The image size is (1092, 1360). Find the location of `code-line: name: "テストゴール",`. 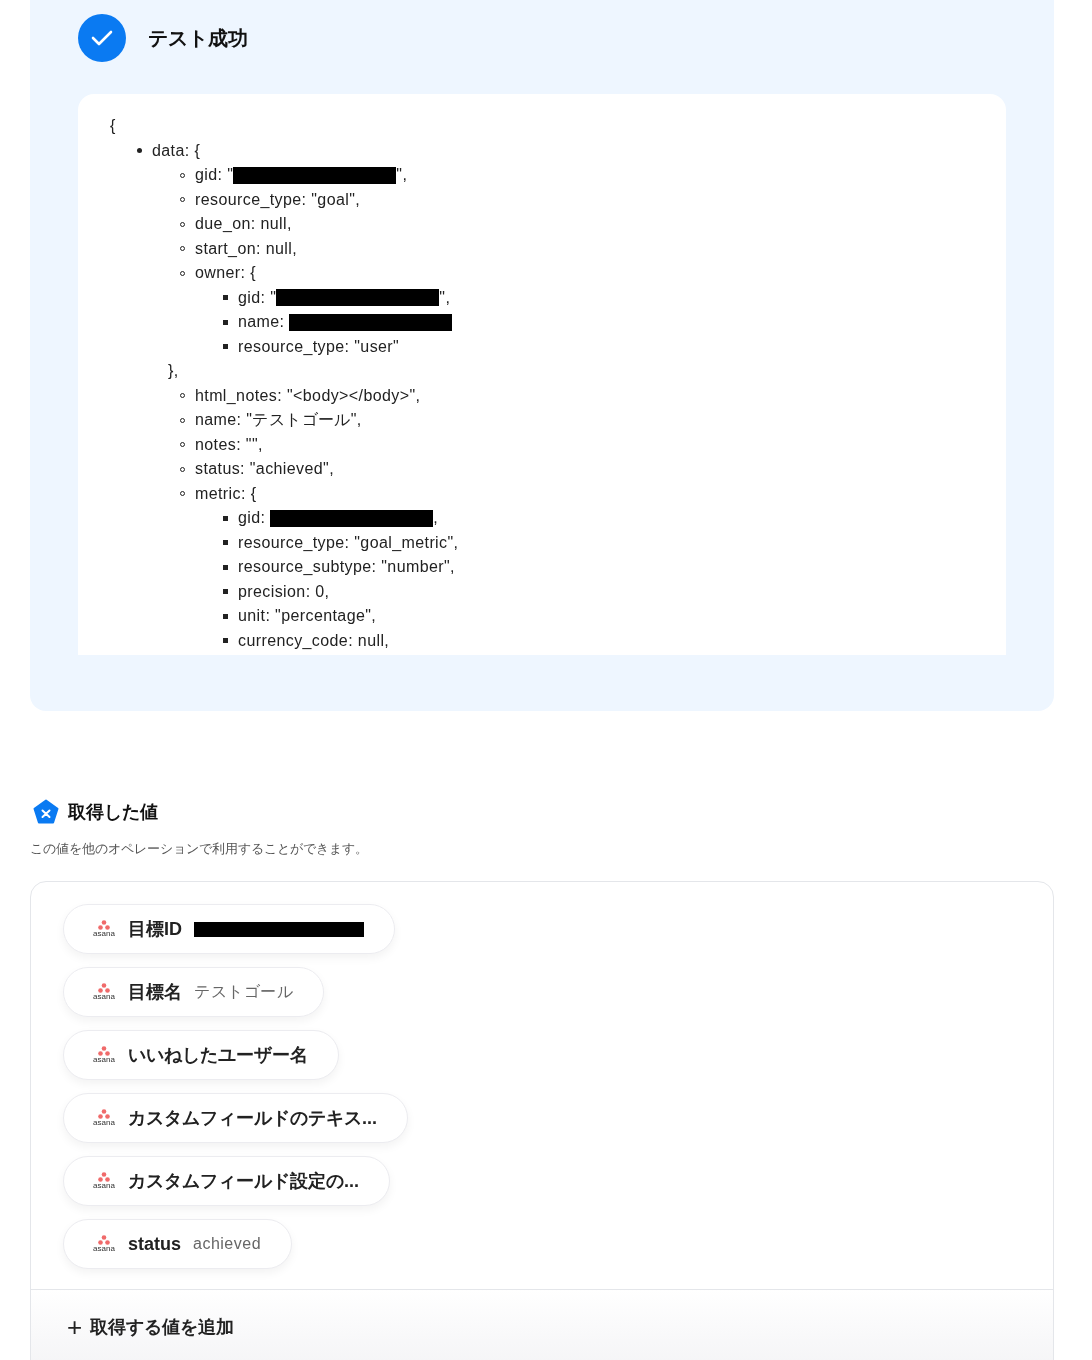

code-line: name: "テストゴール", is located at coordinates (278, 419).